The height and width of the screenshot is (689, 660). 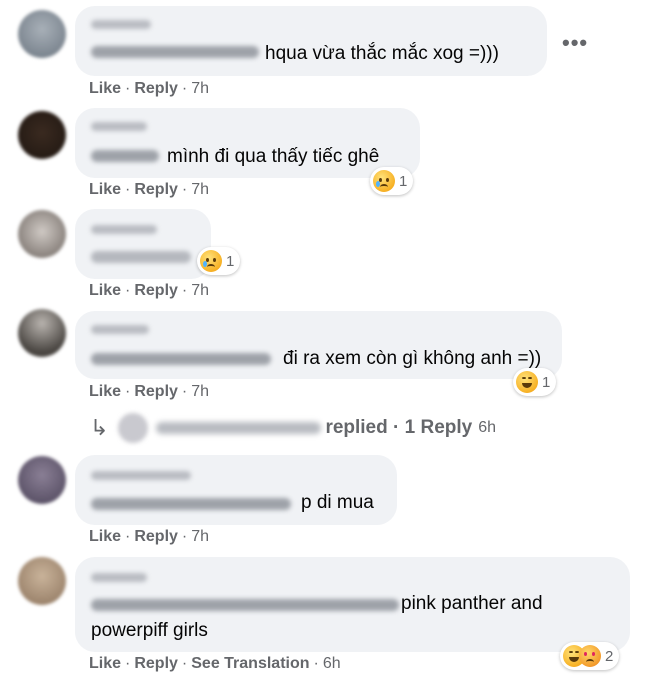 What do you see at coordinates (575, 43) in the screenshot?
I see `more-horizontal-icon: •••` at bounding box center [575, 43].